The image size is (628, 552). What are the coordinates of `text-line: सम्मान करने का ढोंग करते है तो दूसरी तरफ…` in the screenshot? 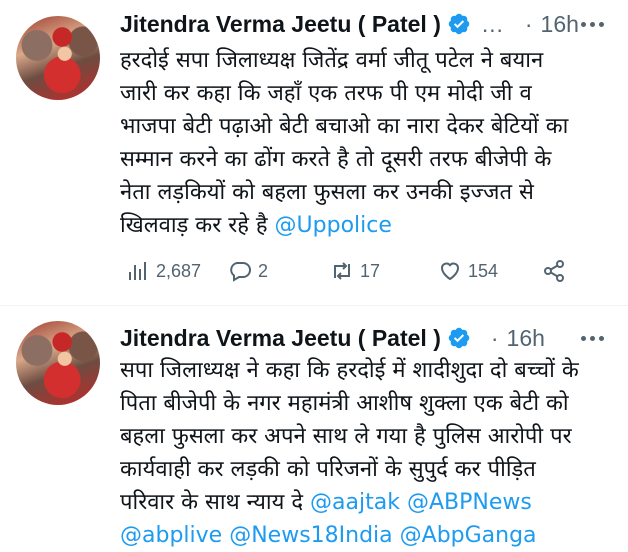 It's located at (336, 159).